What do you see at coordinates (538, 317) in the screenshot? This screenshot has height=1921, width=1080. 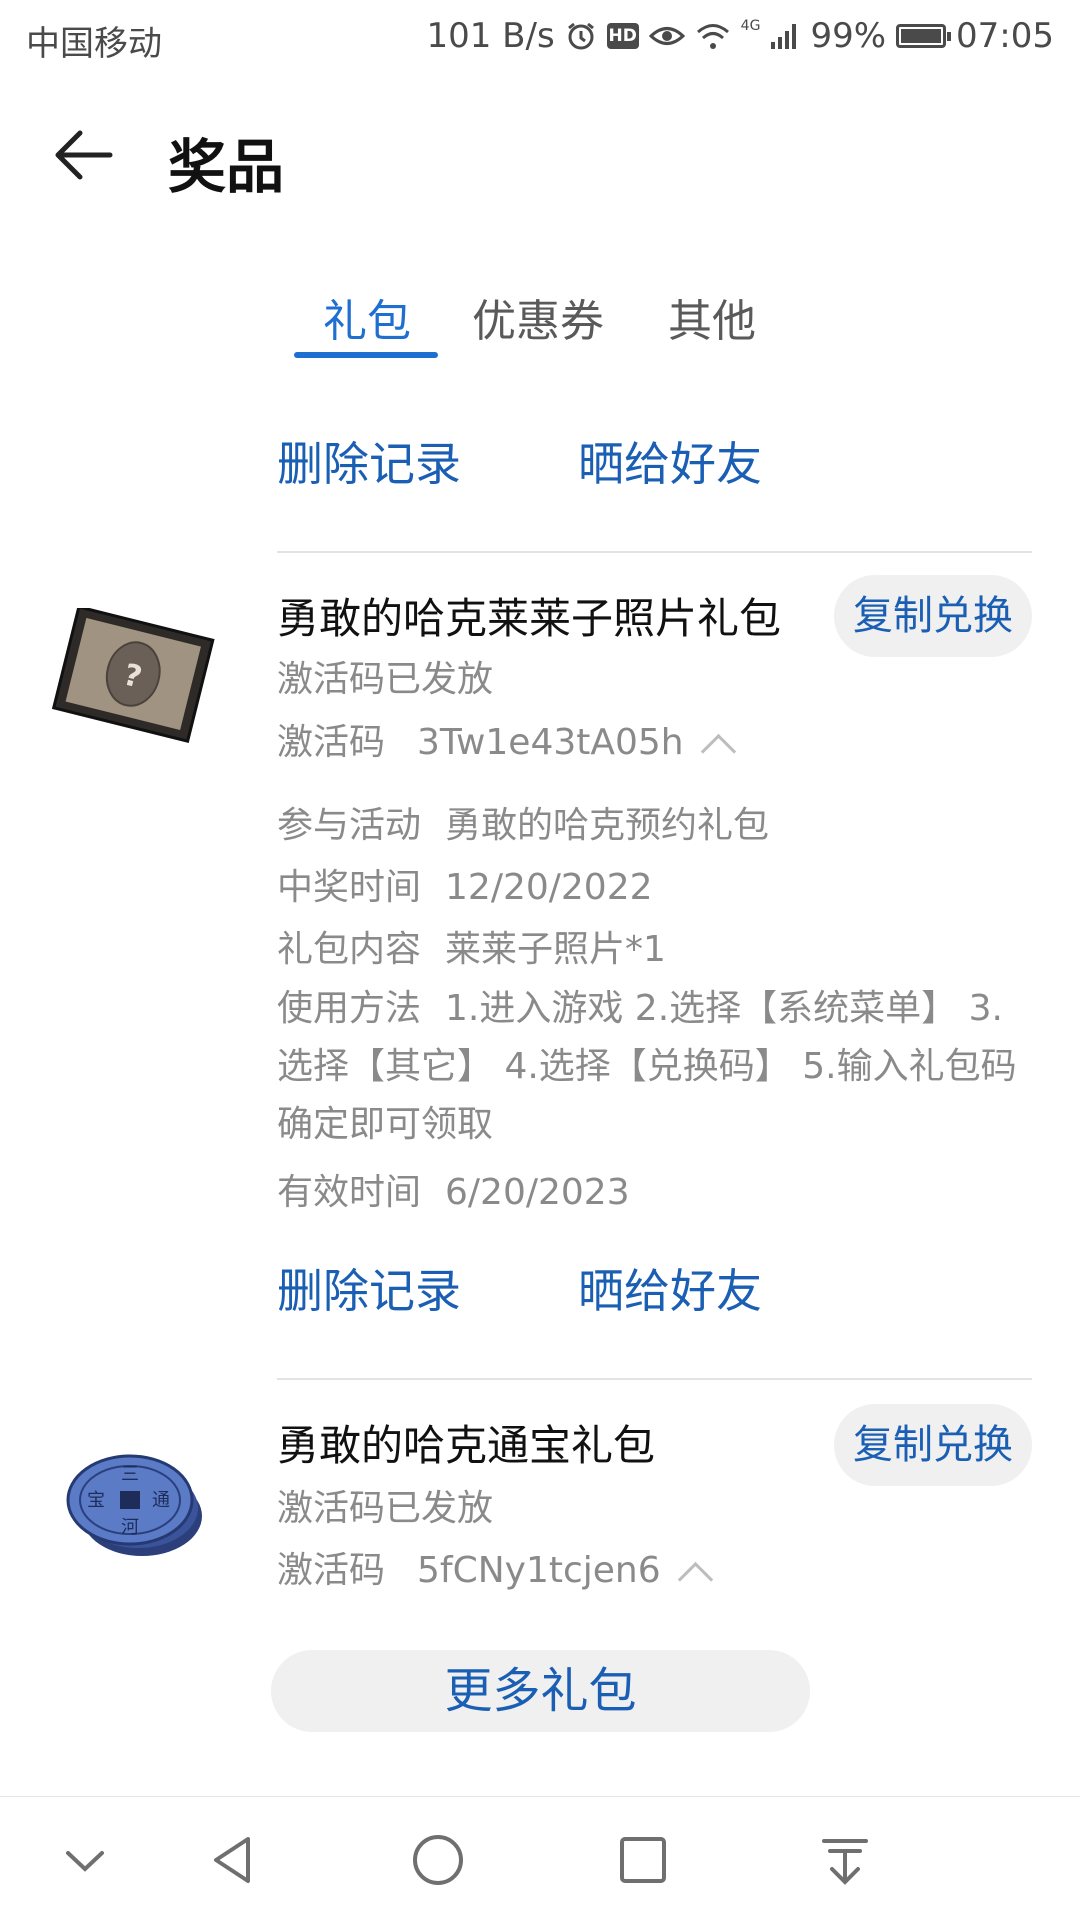 I see `tab-coupons: 优惠券` at bounding box center [538, 317].